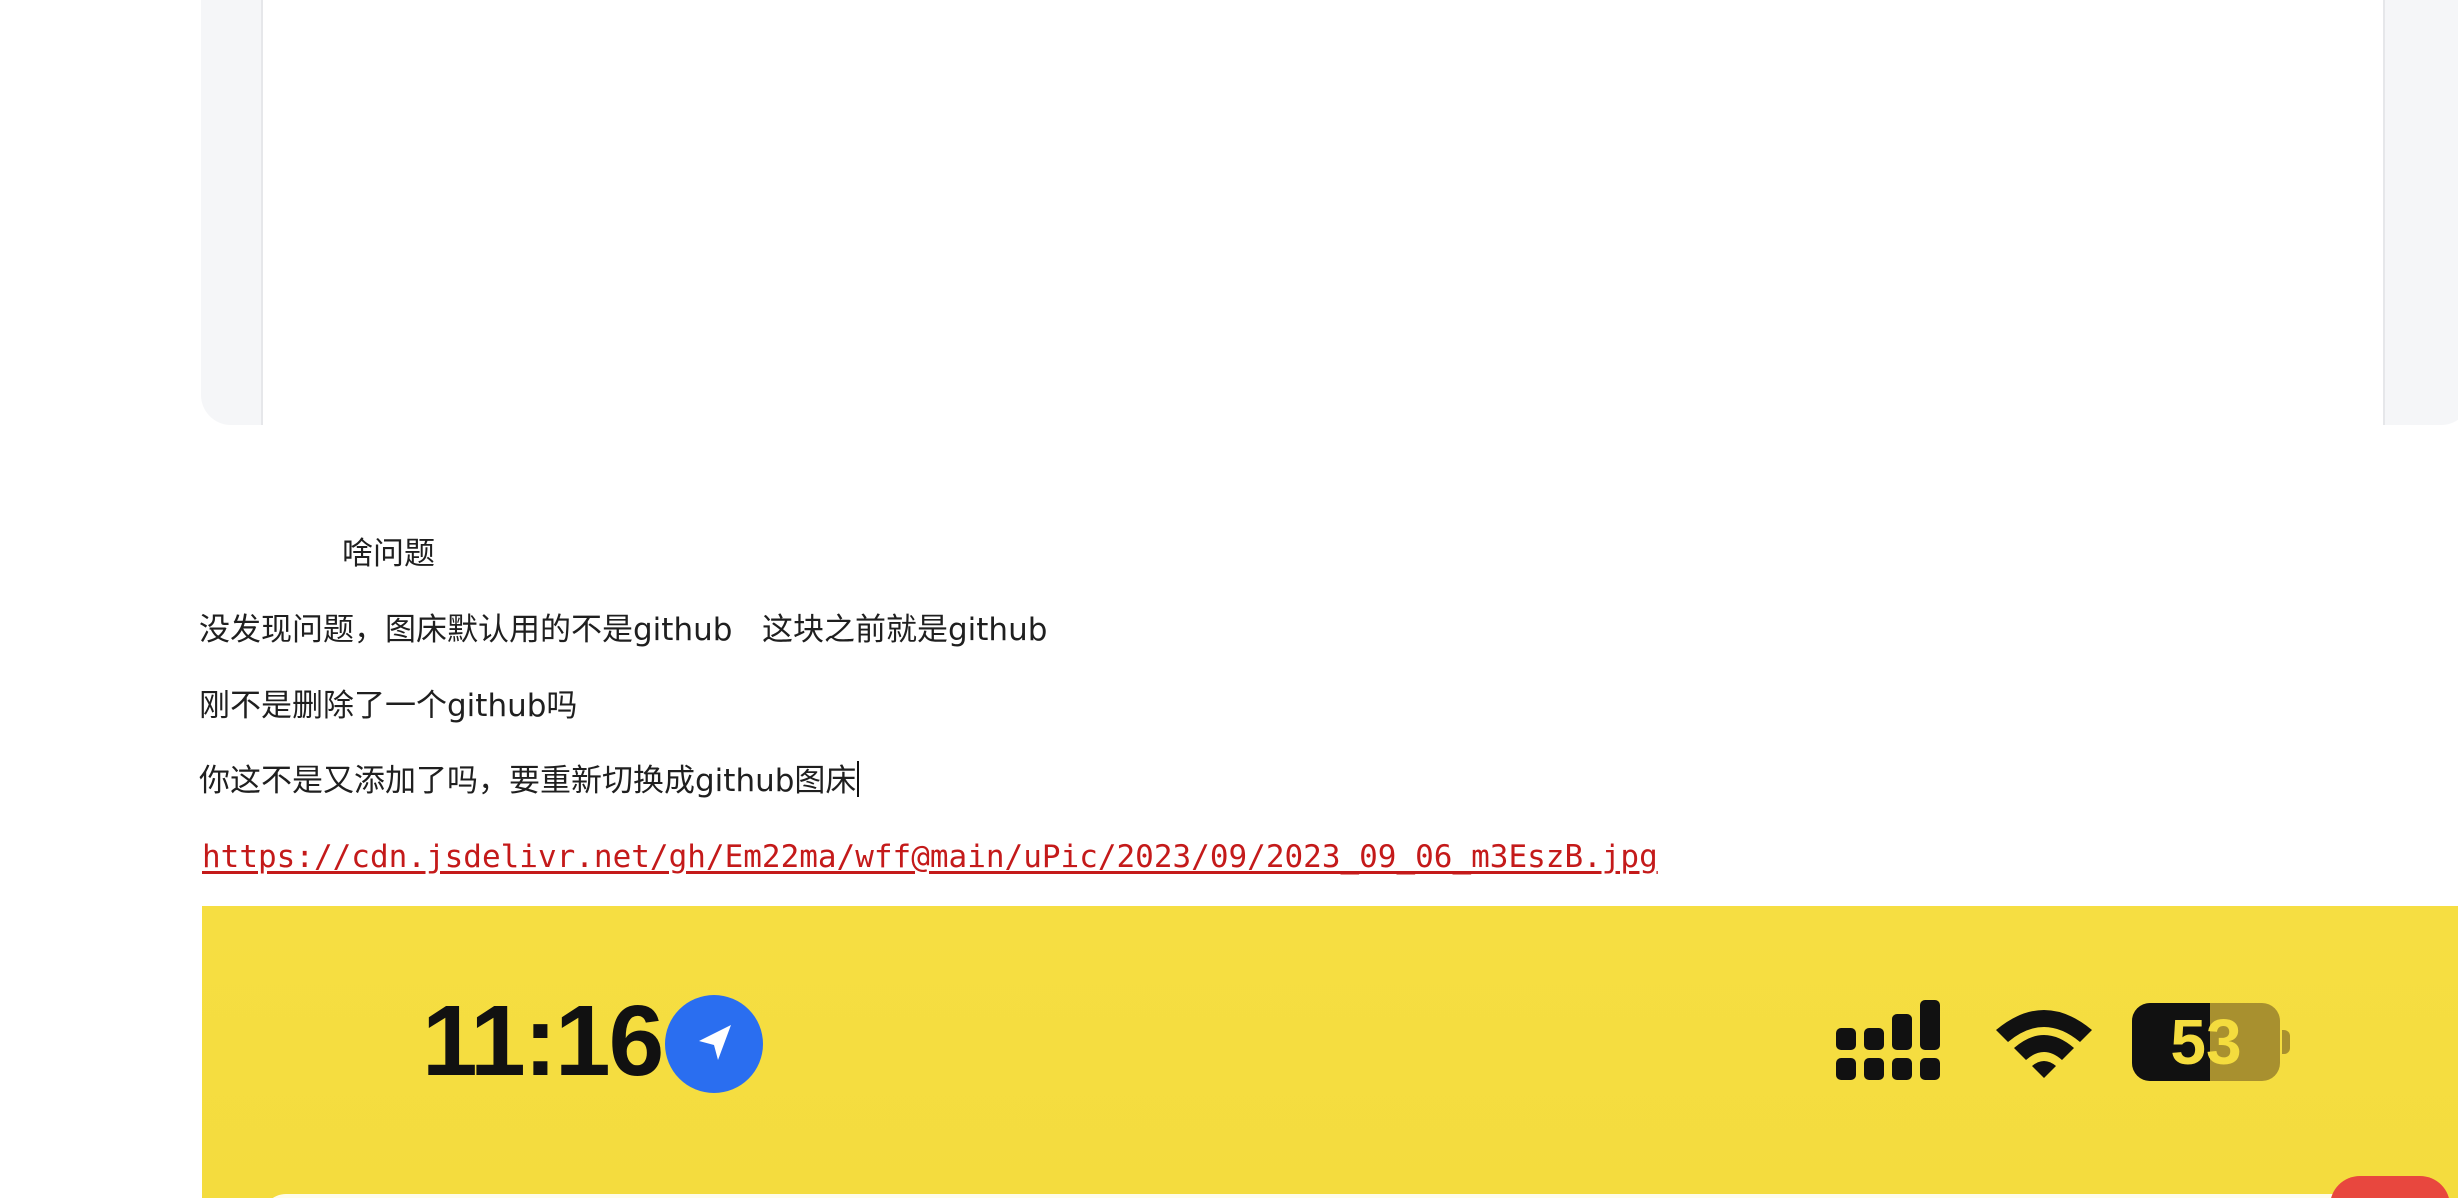 This screenshot has height=1198, width=2458. What do you see at coordinates (714, 1044) in the screenshot?
I see `location-arrow-icon` at bounding box center [714, 1044].